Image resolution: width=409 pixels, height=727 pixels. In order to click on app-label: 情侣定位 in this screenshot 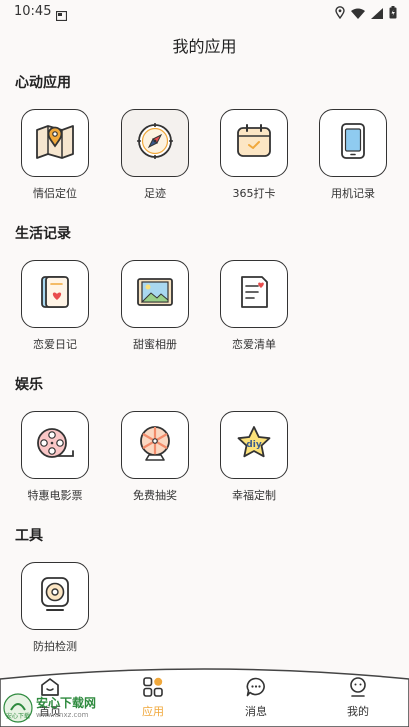, I will do `click(55, 193)`.